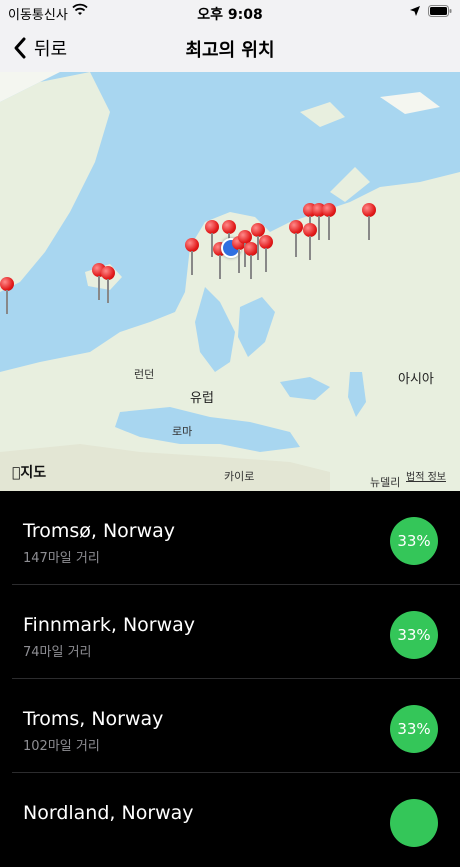 The height and width of the screenshot is (867, 460). Describe the element at coordinates (230, 632) in the screenshot. I see `list-item: Finnmark, Norway 74마일 거리 33%` at that location.